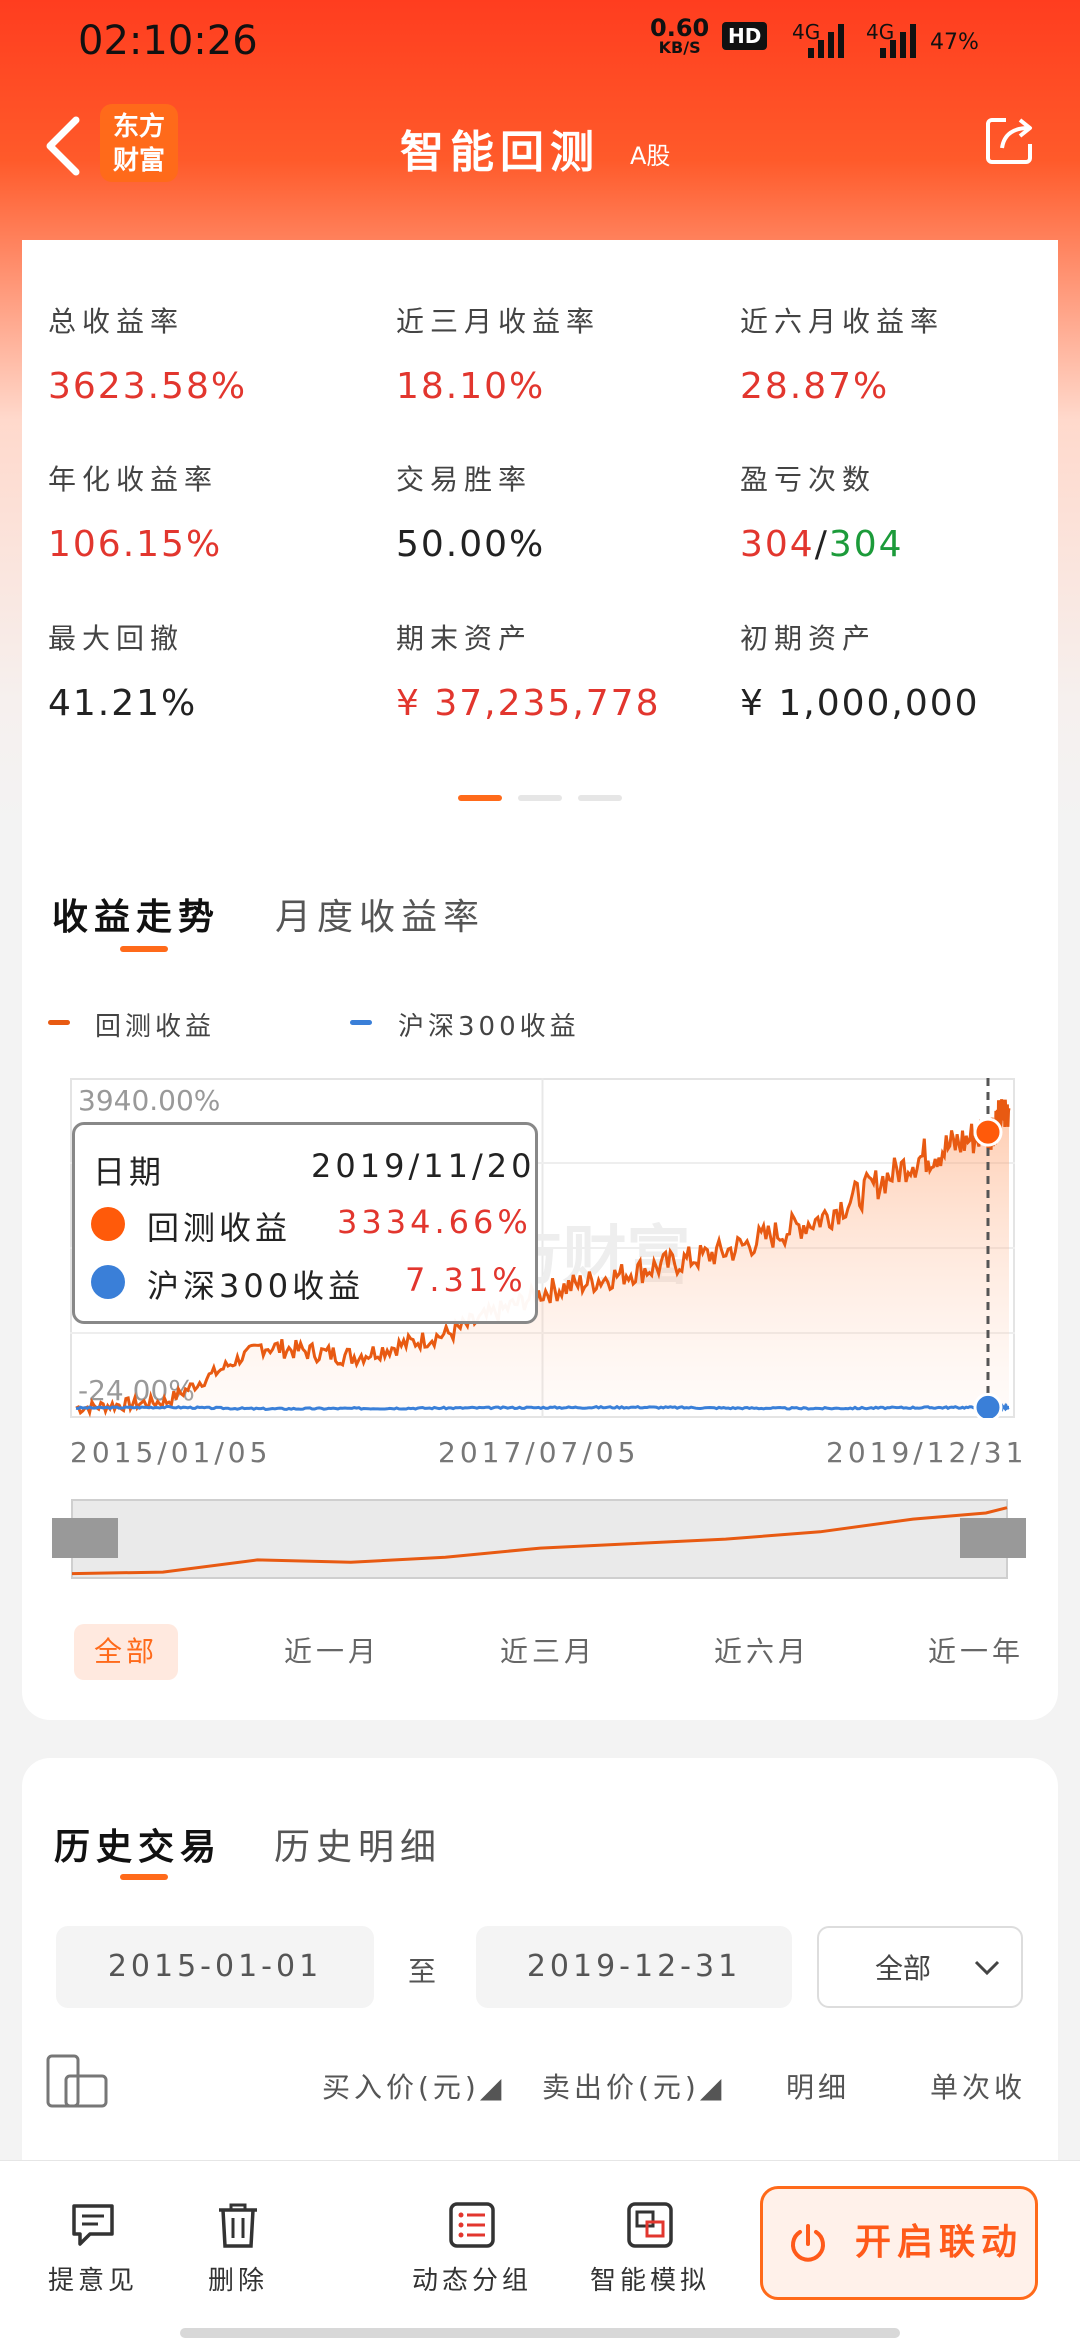 Image resolution: width=1080 pixels, height=2340 pixels. I want to click on x-tick: 2019/12/31, so click(927, 1452).